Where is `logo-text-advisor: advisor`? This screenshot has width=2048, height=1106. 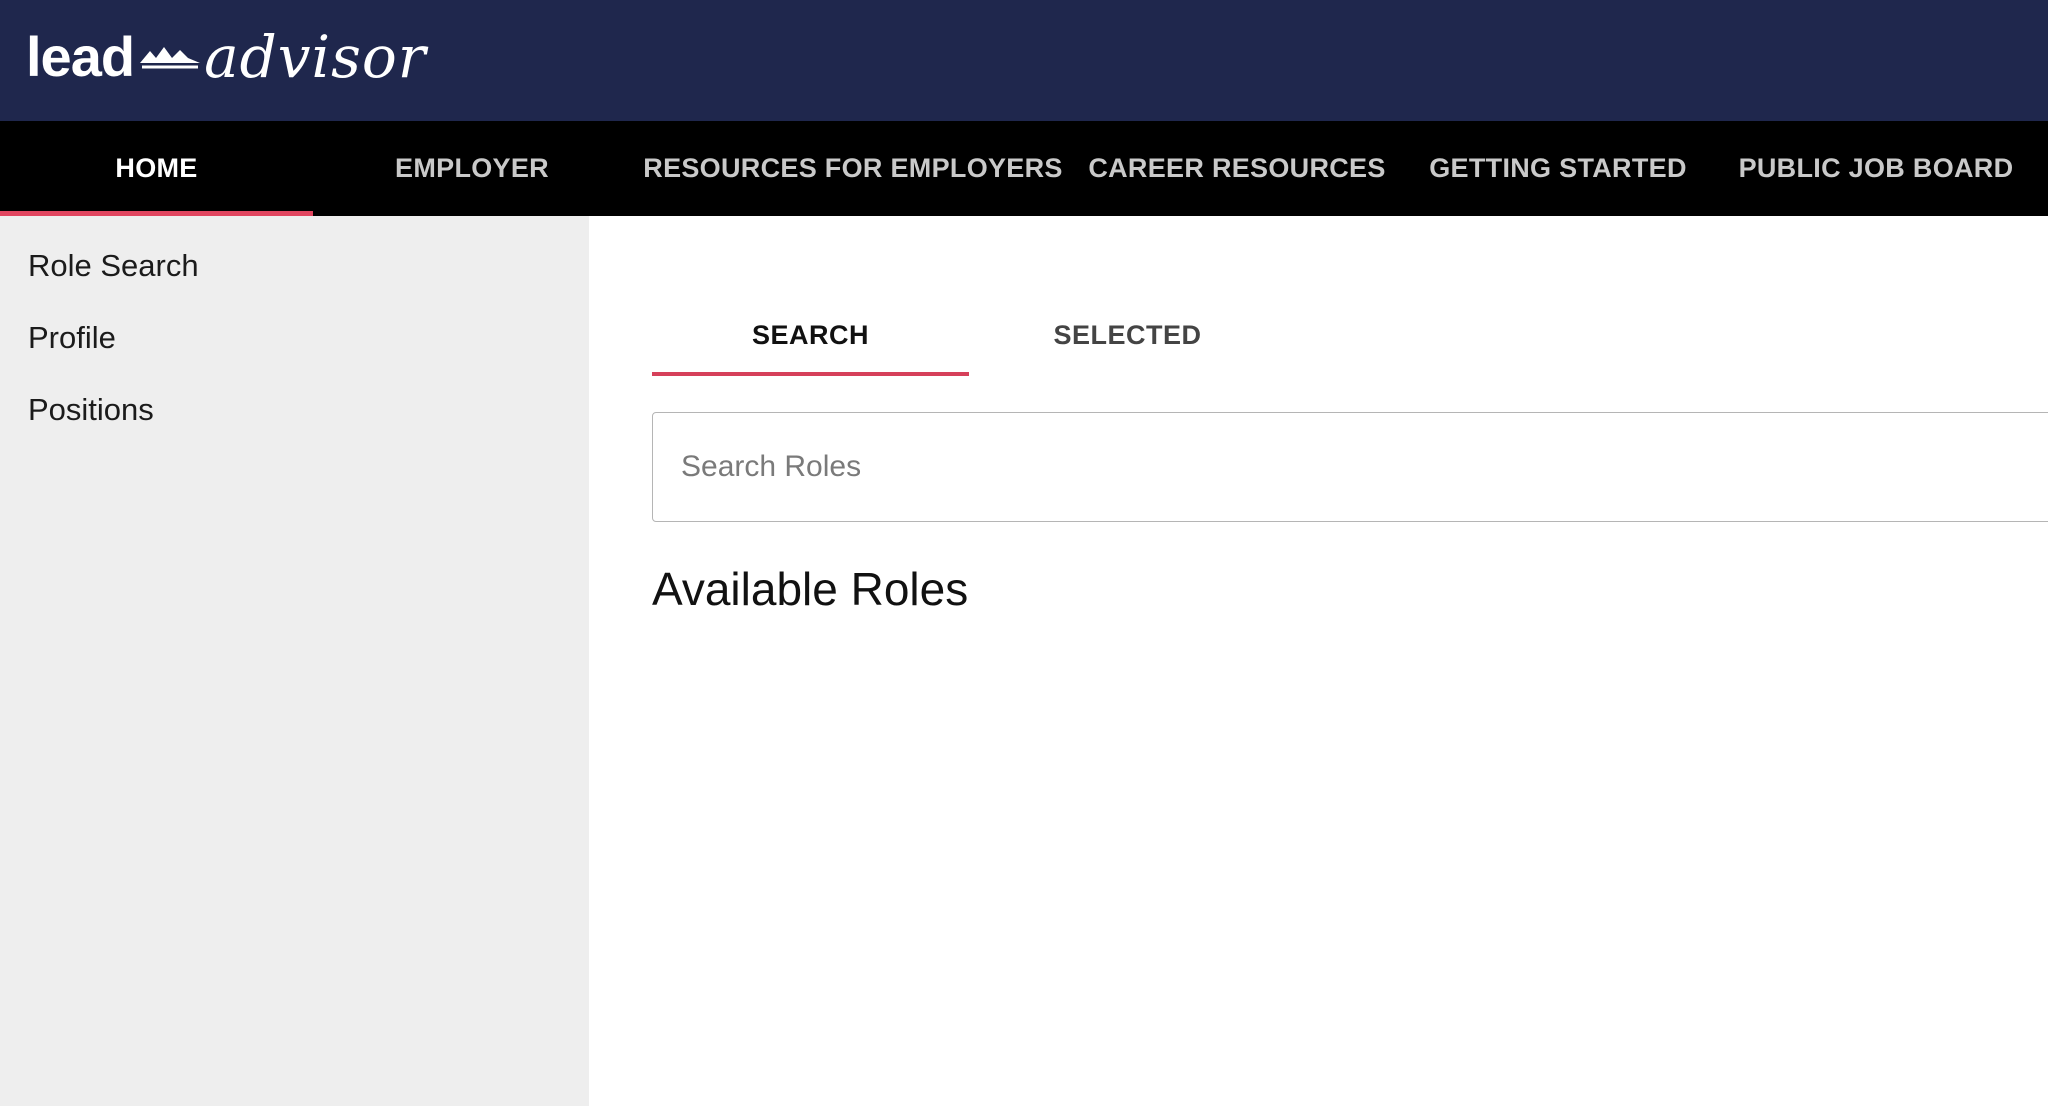 logo-text-advisor: advisor is located at coordinates (315, 57).